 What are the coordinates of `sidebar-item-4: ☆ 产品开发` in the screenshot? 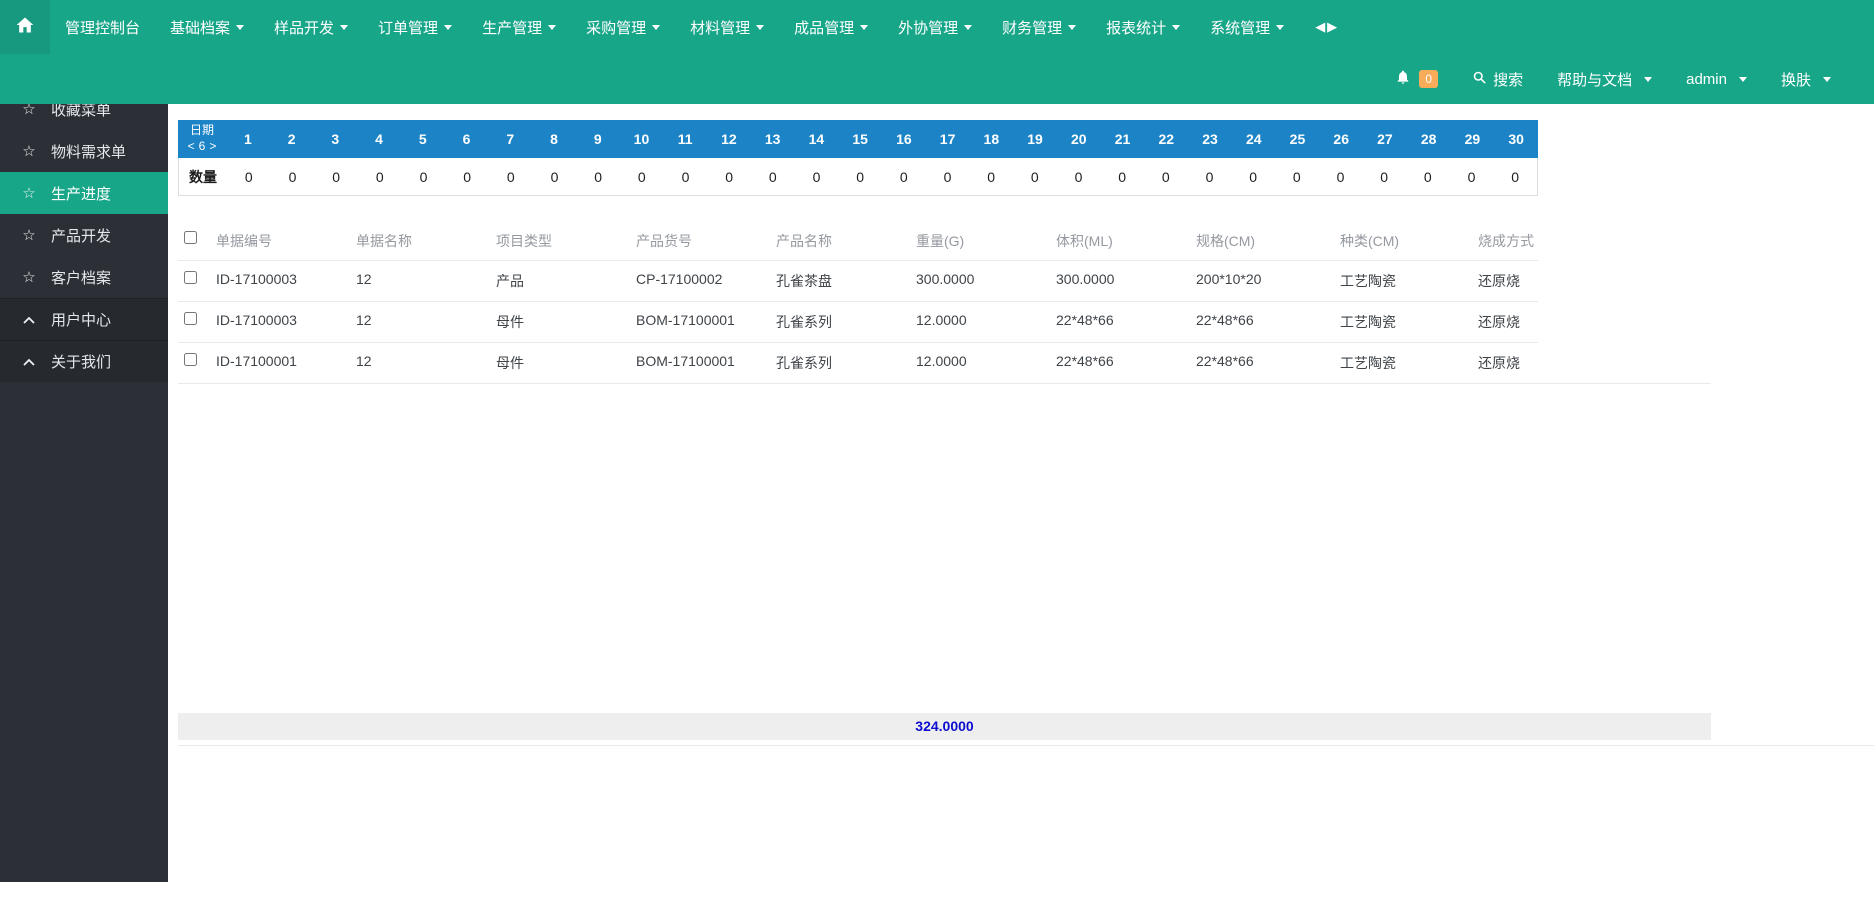 It's located at (84, 235).